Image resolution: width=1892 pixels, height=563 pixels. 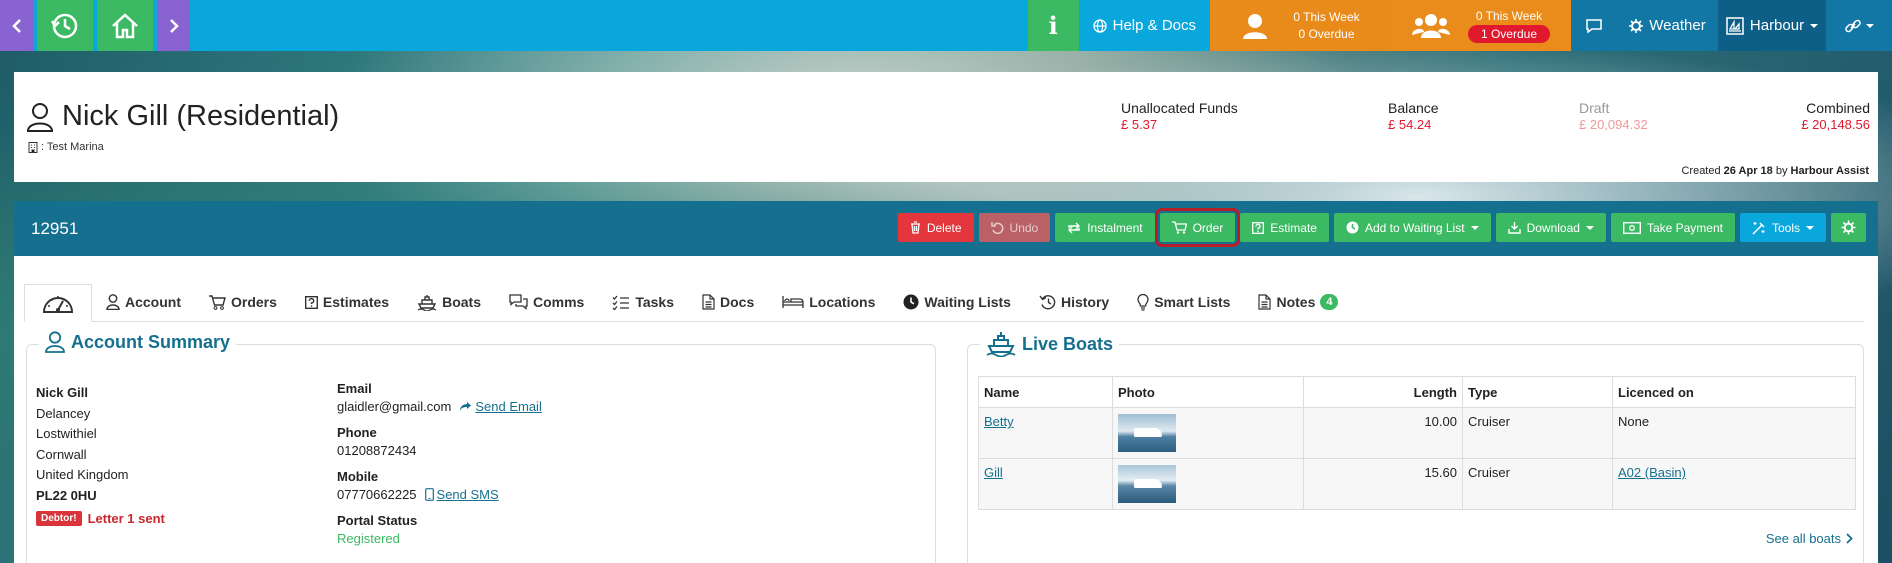 I want to click on history-icon, so click(x=64, y=25).